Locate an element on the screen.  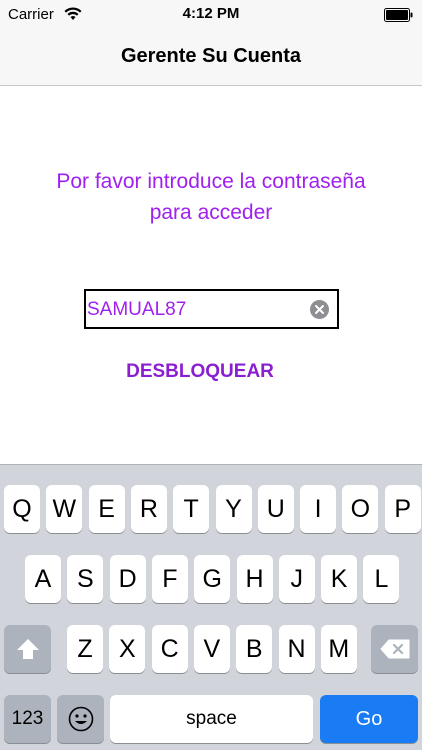
prompt-line-2: para acceder is located at coordinates (211, 212).